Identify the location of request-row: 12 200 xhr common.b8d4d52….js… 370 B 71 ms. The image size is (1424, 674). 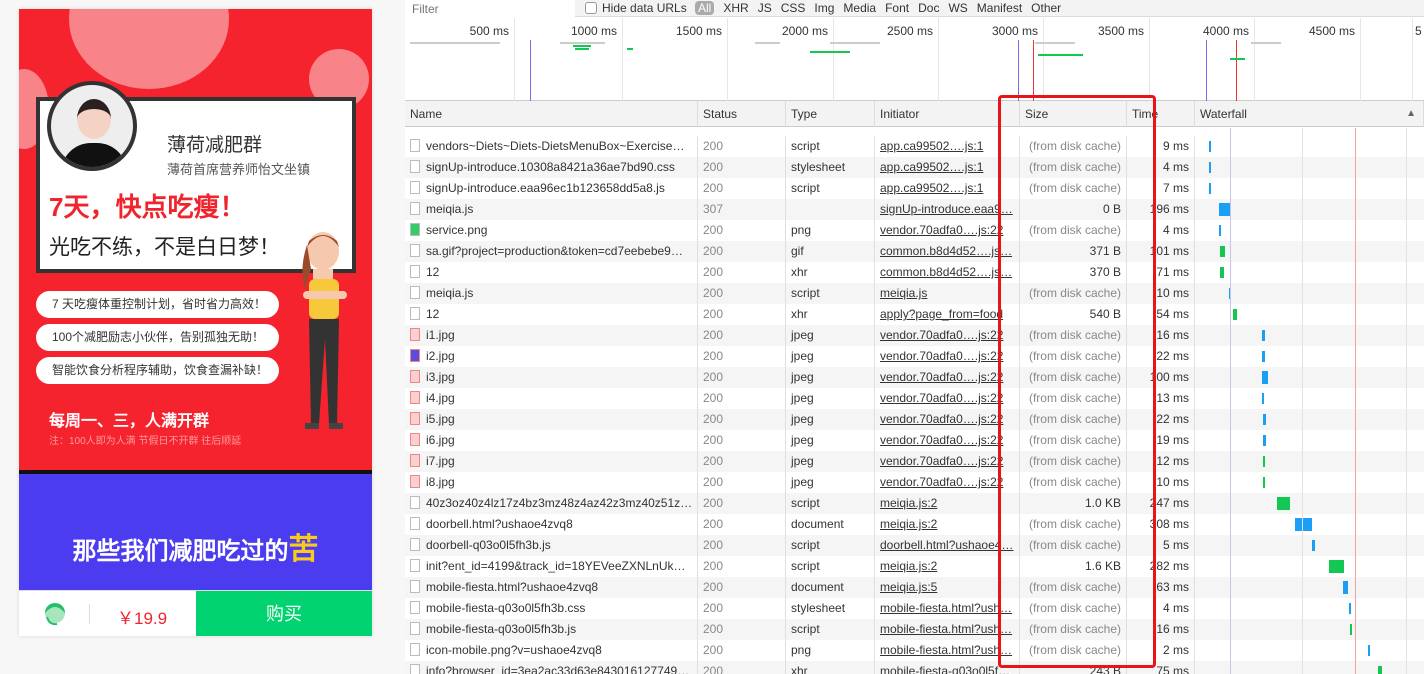
(914, 272).